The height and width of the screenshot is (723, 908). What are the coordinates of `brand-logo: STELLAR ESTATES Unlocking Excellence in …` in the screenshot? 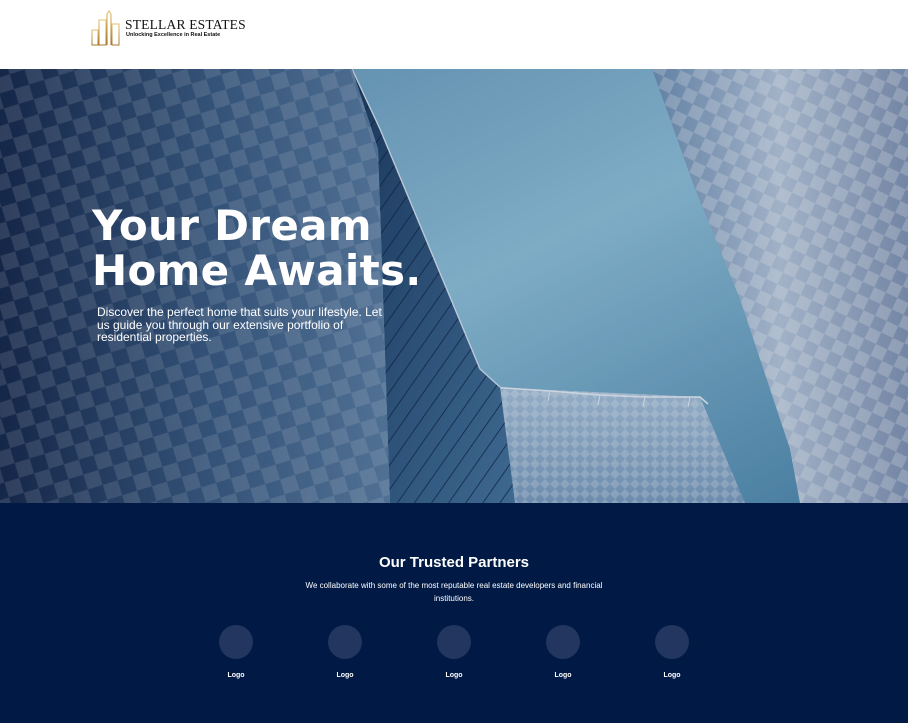 It's located at (168, 28).